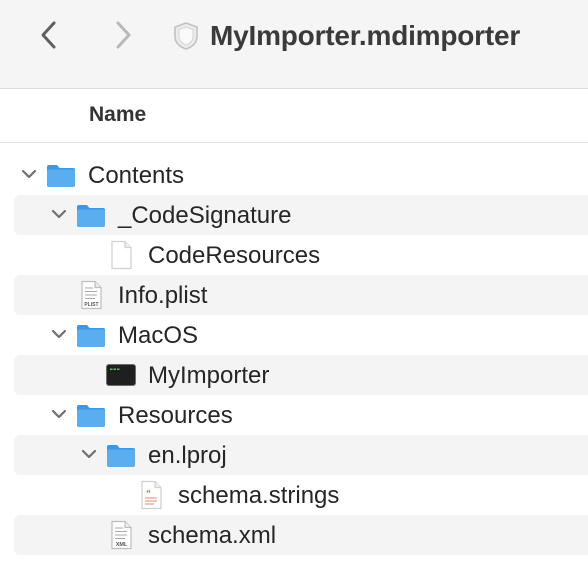 This screenshot has width=588, height=570. I want to click on tree-row-coderesources: CodeResources, so click(301, 255).